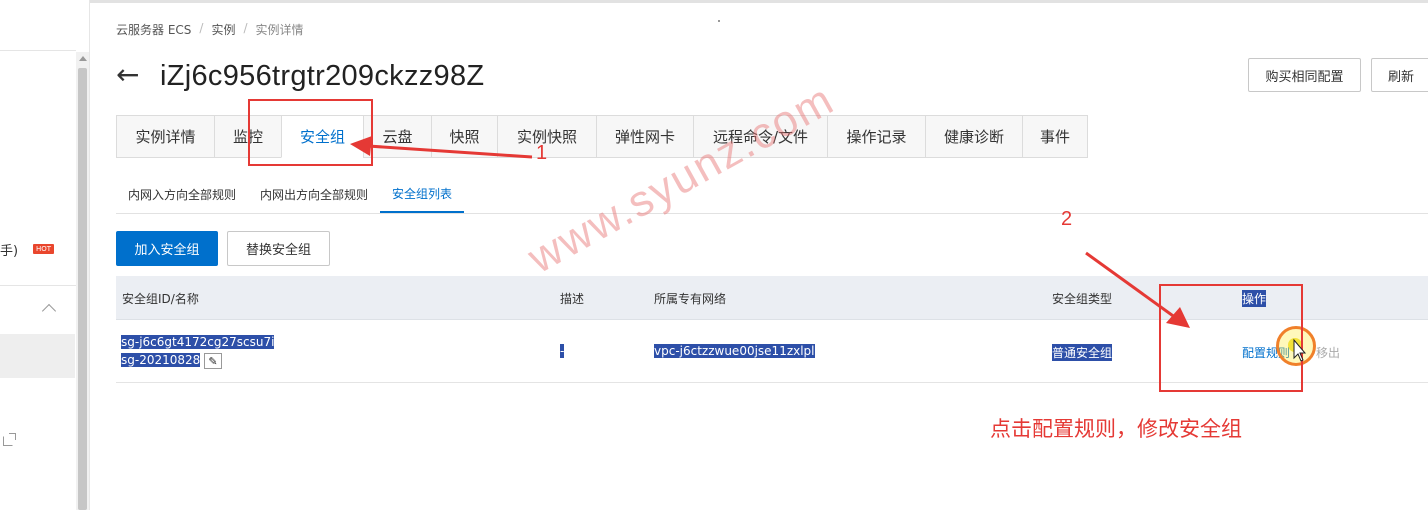  What do you see at coordinates (876, 136) in the screenshot?
I see `tab-operation-log: 操作记录` at bounding box center [876, 136].